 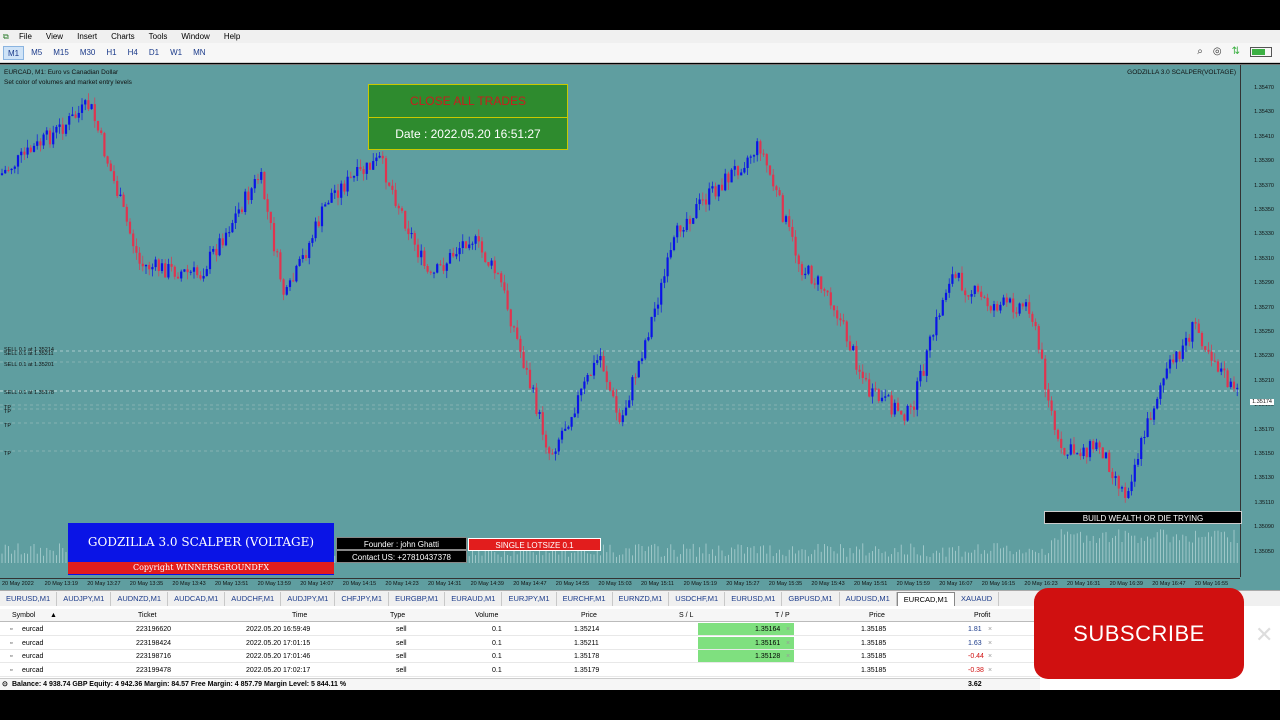 I want to click on time-axis-label: 20 May 13:59, so click(x=274, y=584).